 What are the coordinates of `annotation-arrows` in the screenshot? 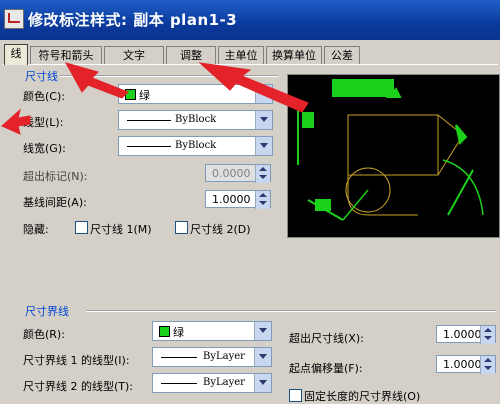 It's located at (155, 98).